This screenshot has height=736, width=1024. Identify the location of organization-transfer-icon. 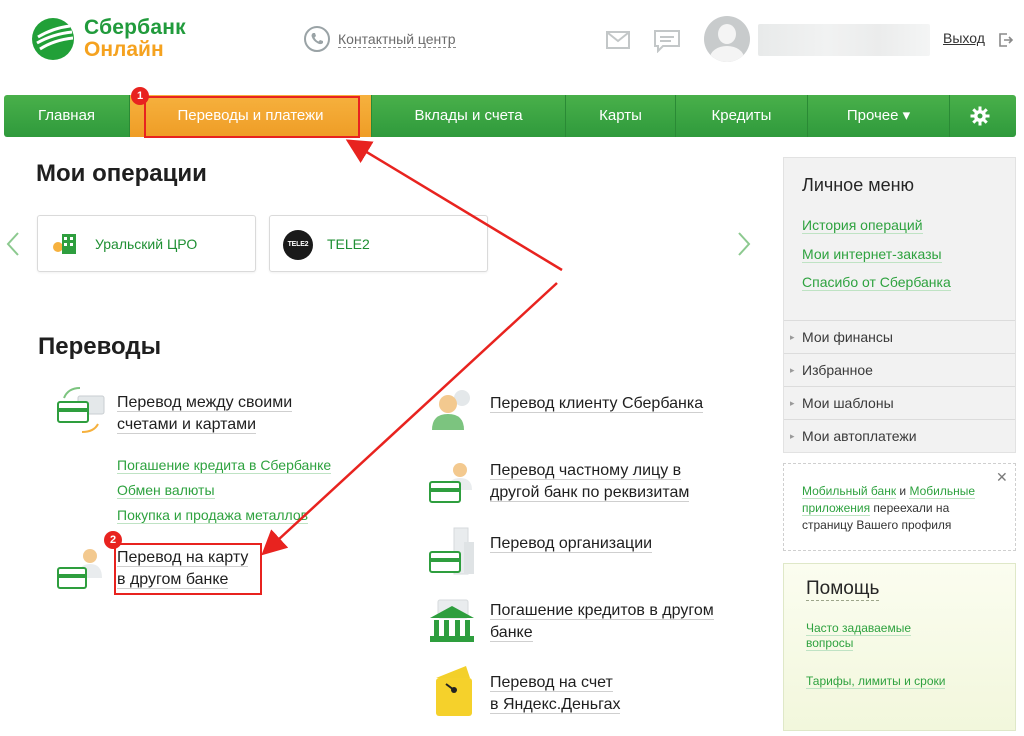
(451, 551).